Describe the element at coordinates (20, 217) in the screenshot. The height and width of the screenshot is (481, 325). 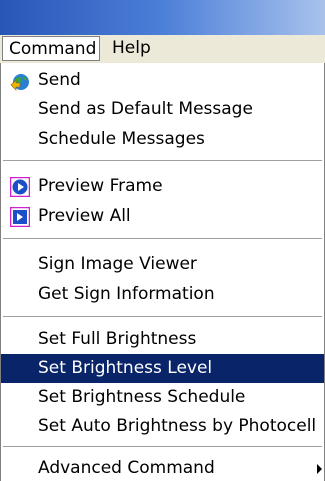
I see `preview-all-icon` at that location.